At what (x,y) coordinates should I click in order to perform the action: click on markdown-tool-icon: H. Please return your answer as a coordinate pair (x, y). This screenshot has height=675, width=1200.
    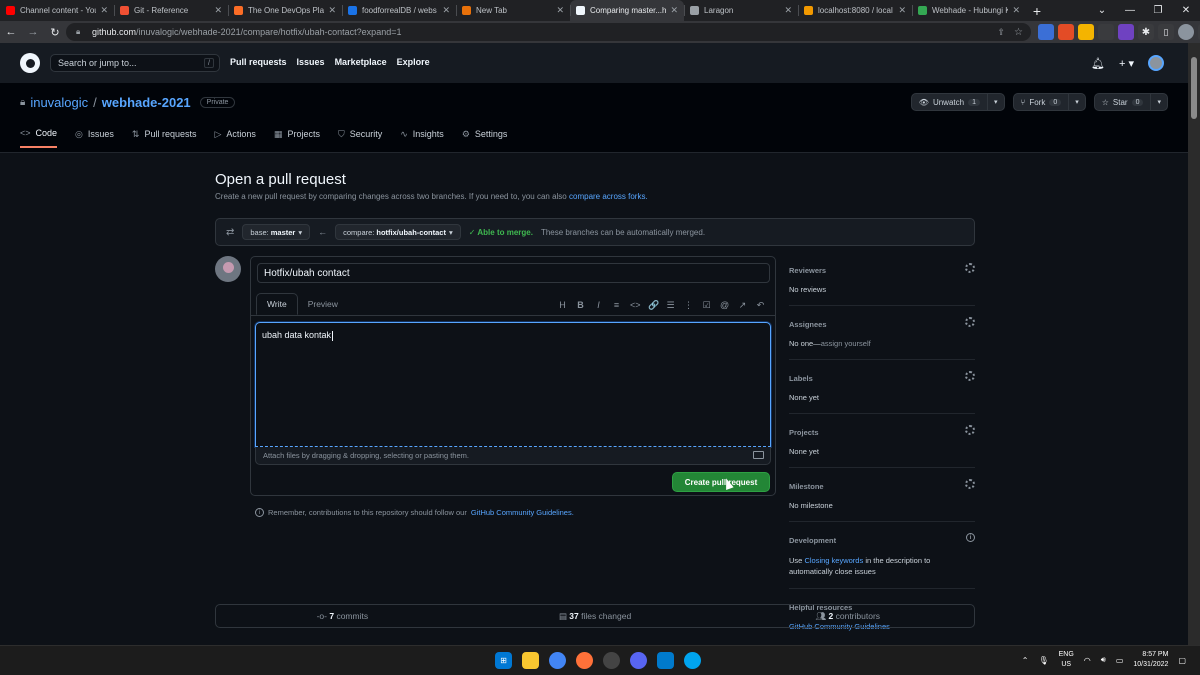
    Looking at the image, I should click on (562, 305).